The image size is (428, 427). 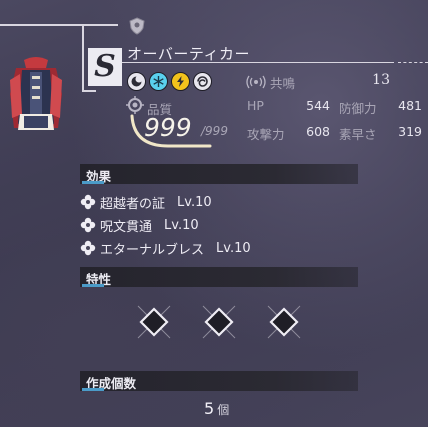 I want to click on effect-name: エターナルブレス, so click(x=152, y=250).